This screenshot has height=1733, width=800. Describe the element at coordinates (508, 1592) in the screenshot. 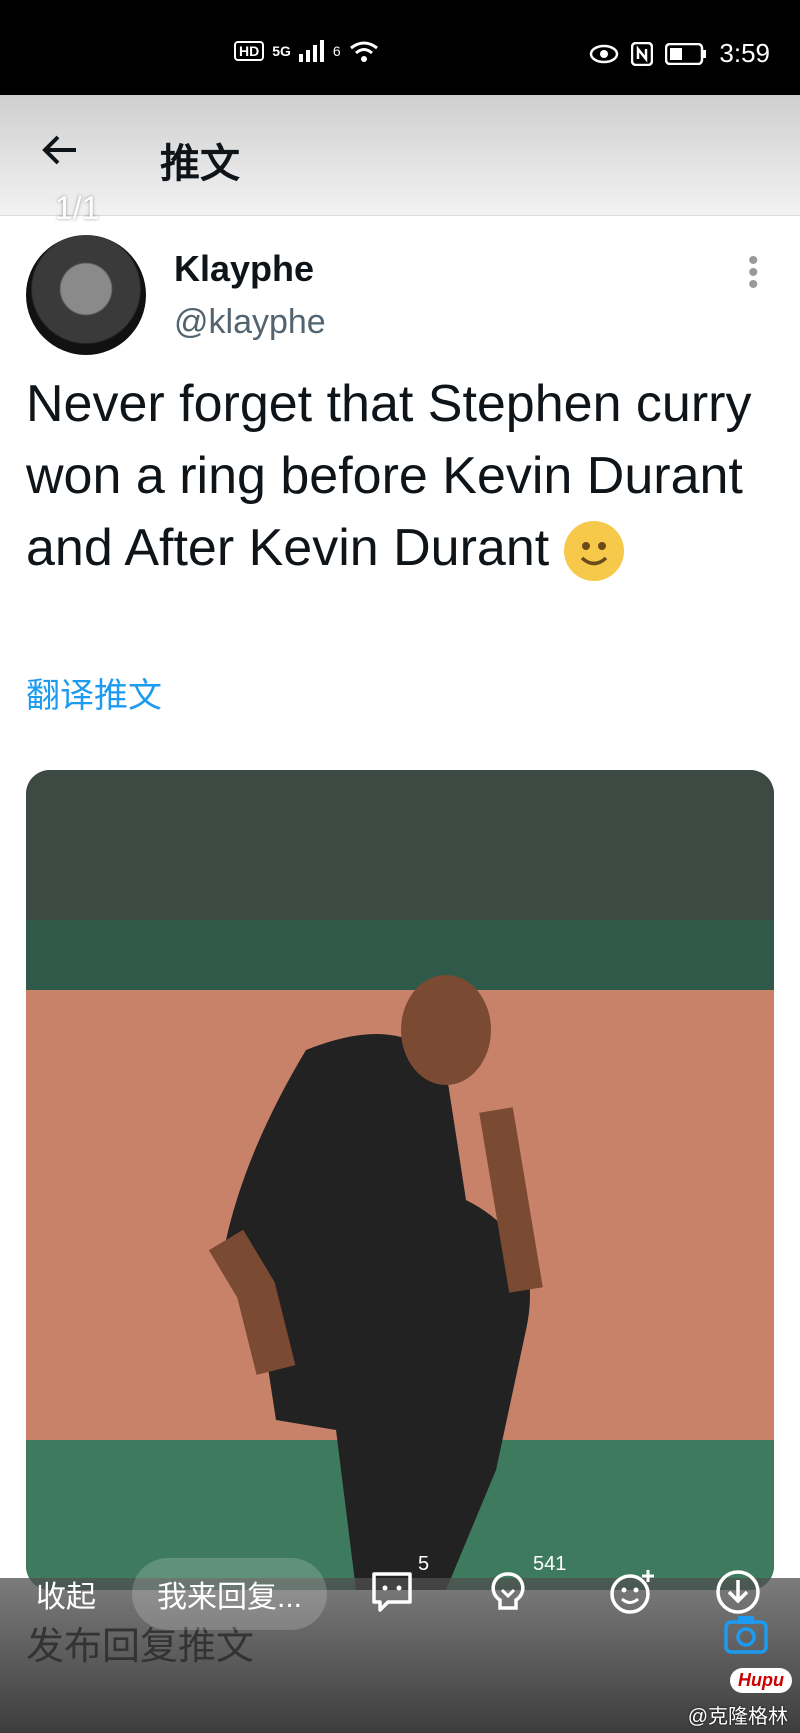

I see `lightbulb-icon` at that location.